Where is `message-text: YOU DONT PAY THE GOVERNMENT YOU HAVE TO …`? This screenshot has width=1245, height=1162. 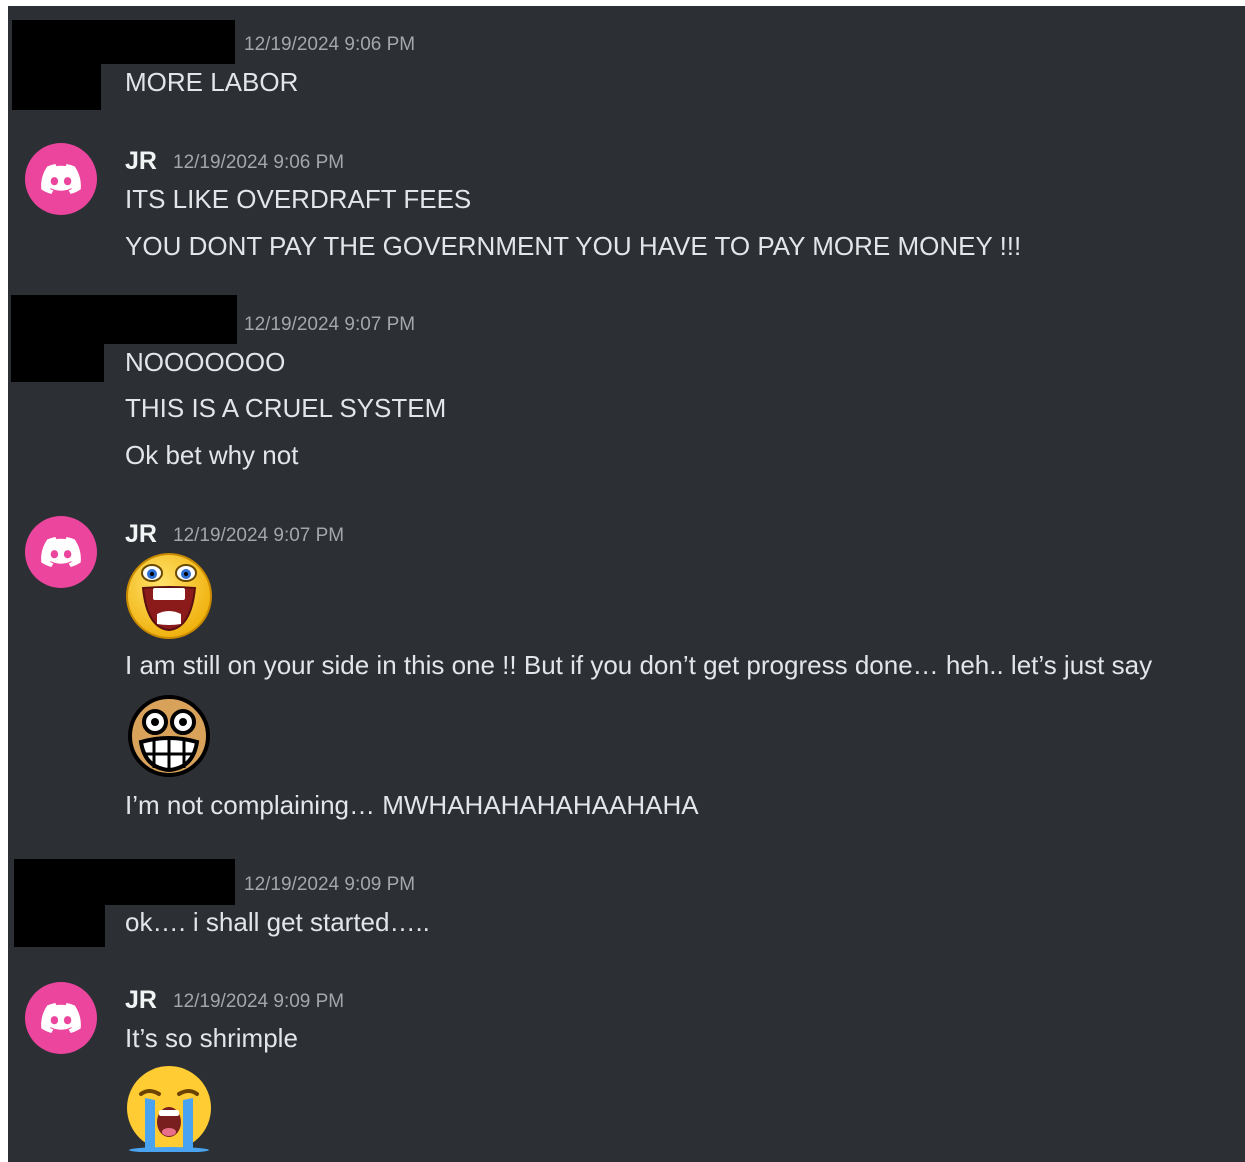
message-text: YOU DONT PAY THE GOVERNMENT YOU HAVE TO … is located at coordinates (573, 246).